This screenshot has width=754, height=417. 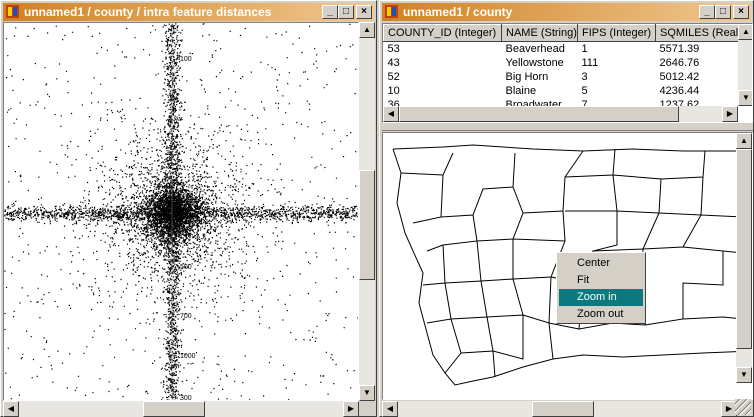 I want to click on resize-grip, so click(x=743, y=407).